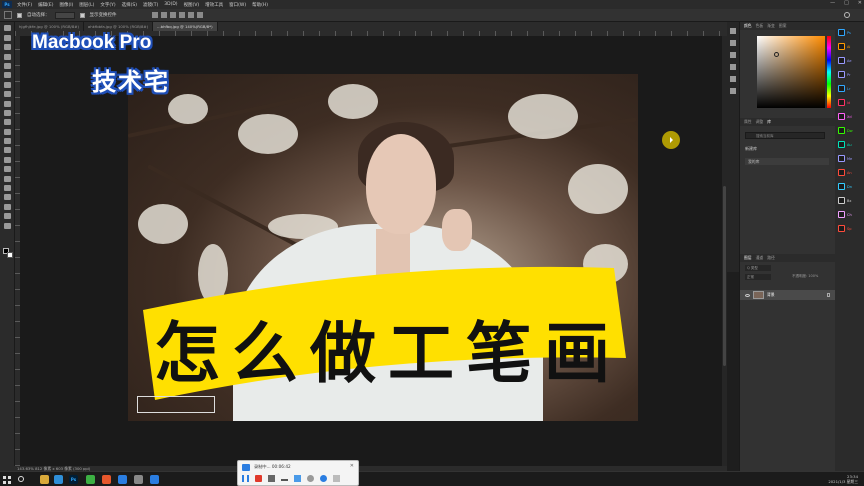 Image resolution: width=864 pixels, height=486 pixels. What do you see at coordinates (310, 478) in the screenshot?
I see `link-icon` at bounding box center [310, 478].